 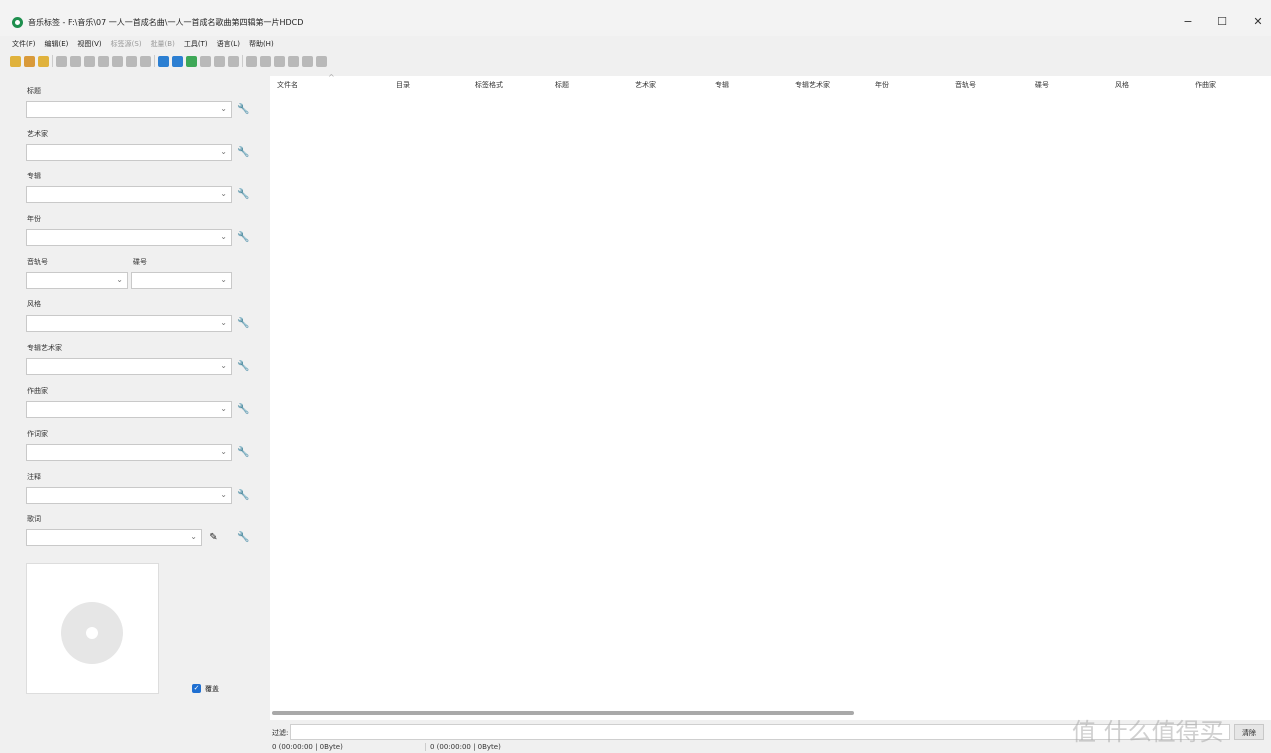 I want to click on paste-icon, so click(x=279, y=61).